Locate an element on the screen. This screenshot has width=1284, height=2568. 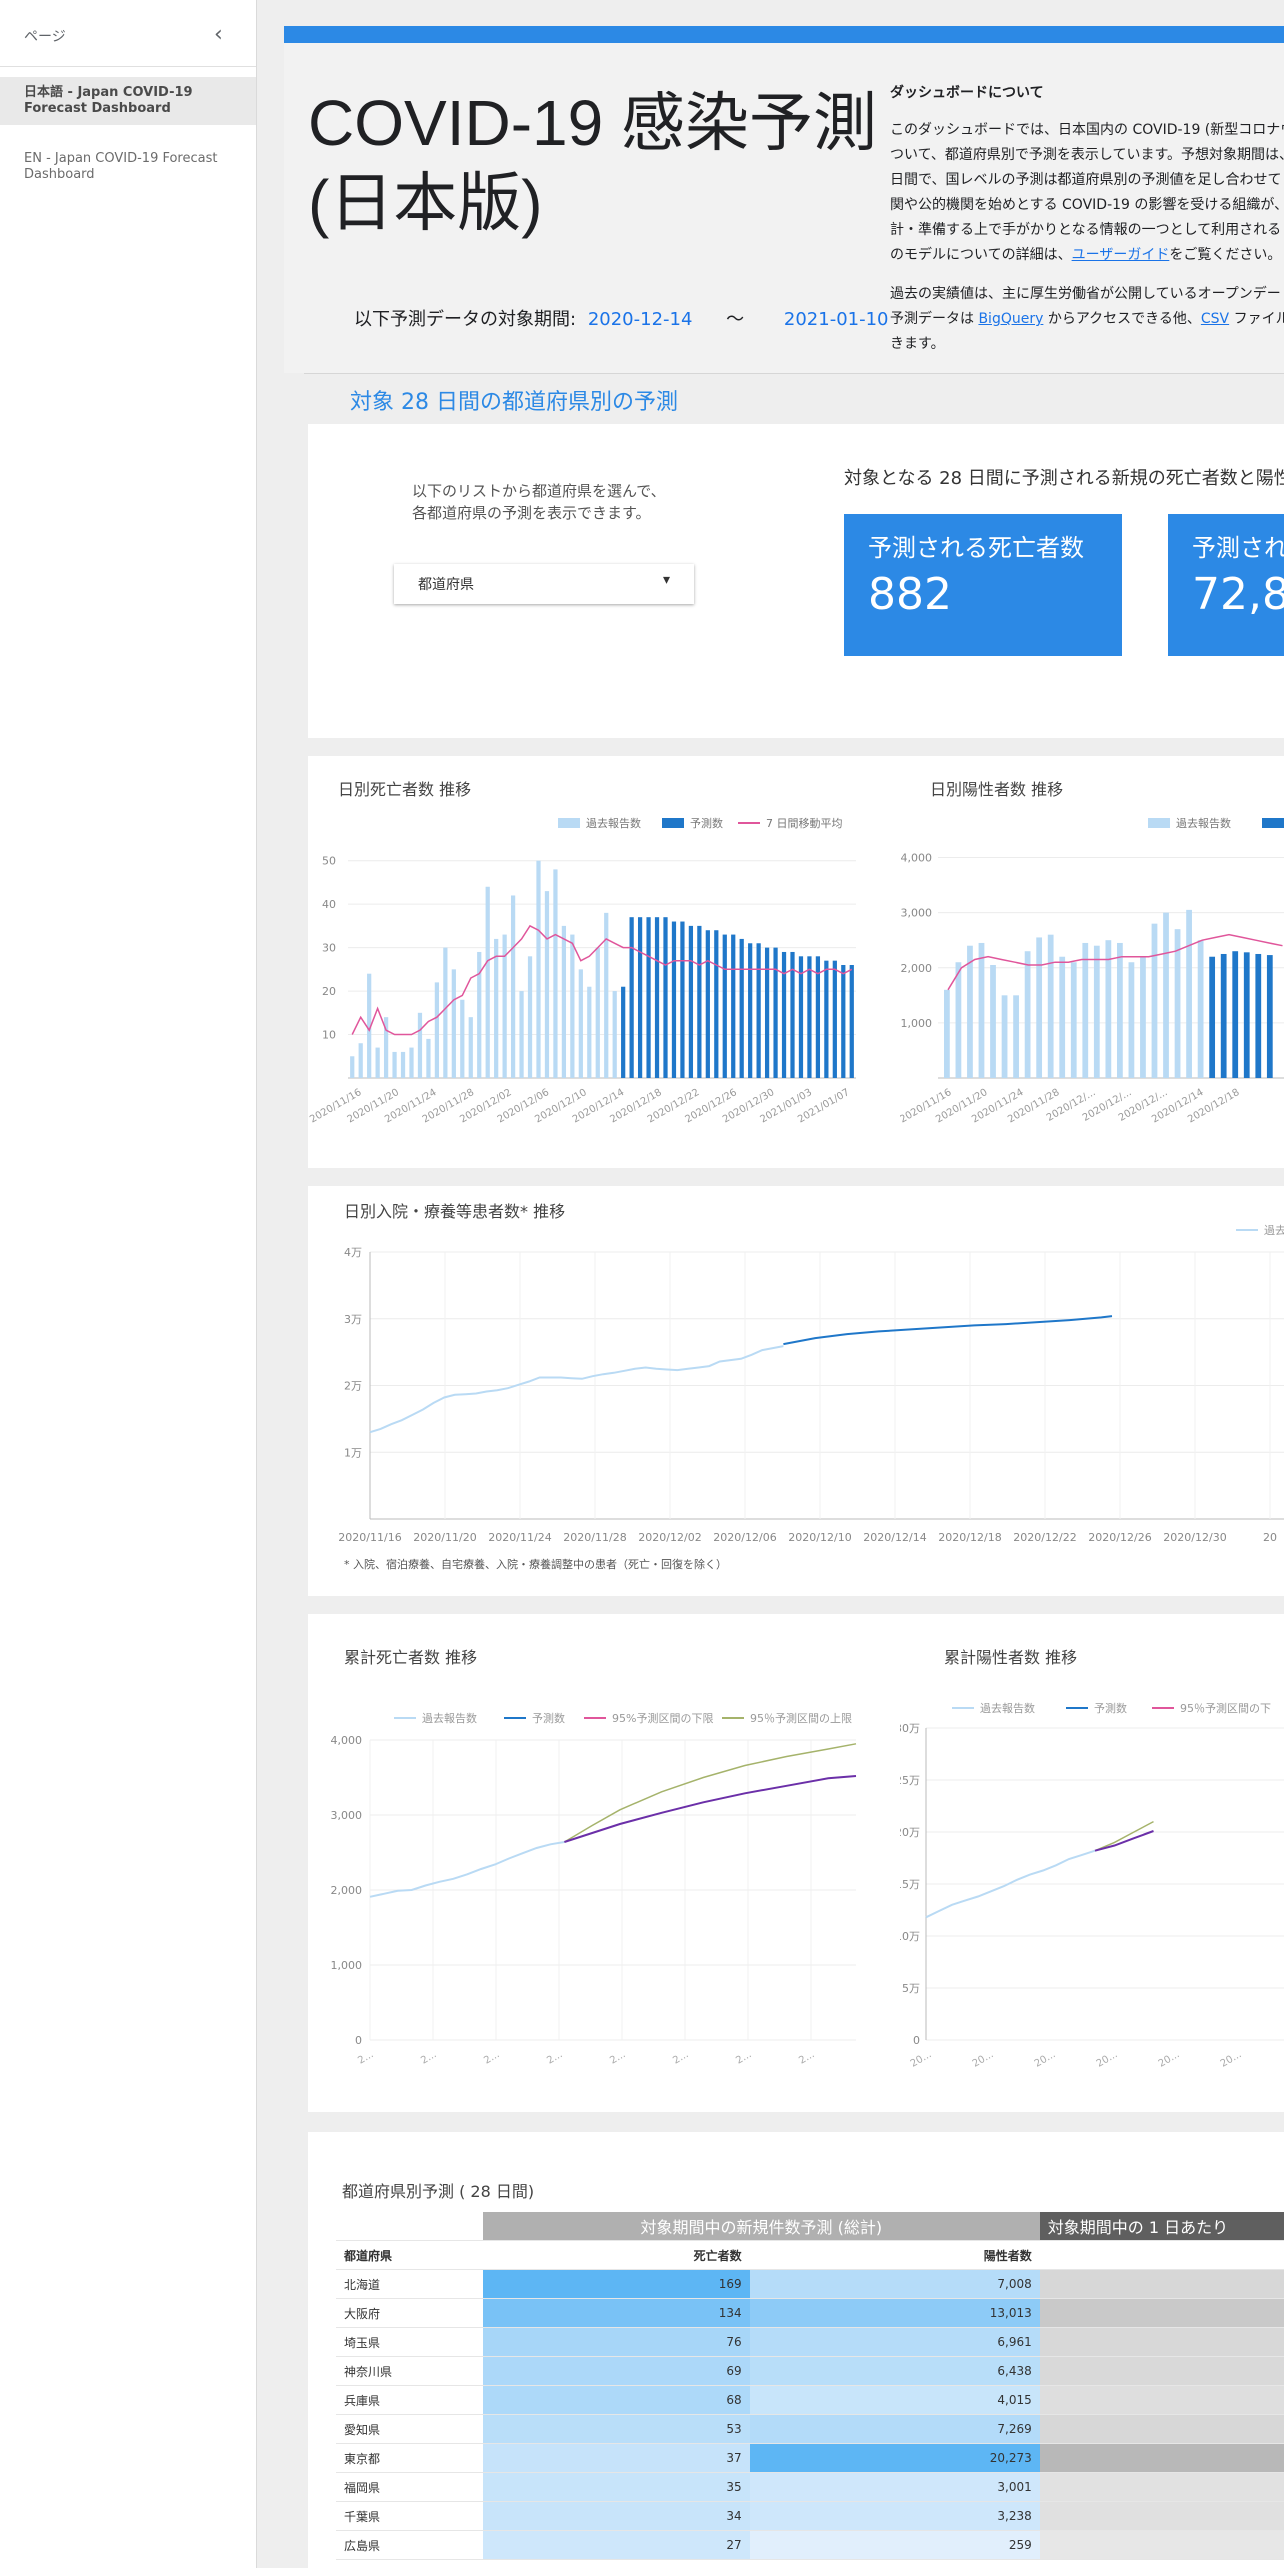
y-tick-label: 4,000 is located at coordinates (917, 858).